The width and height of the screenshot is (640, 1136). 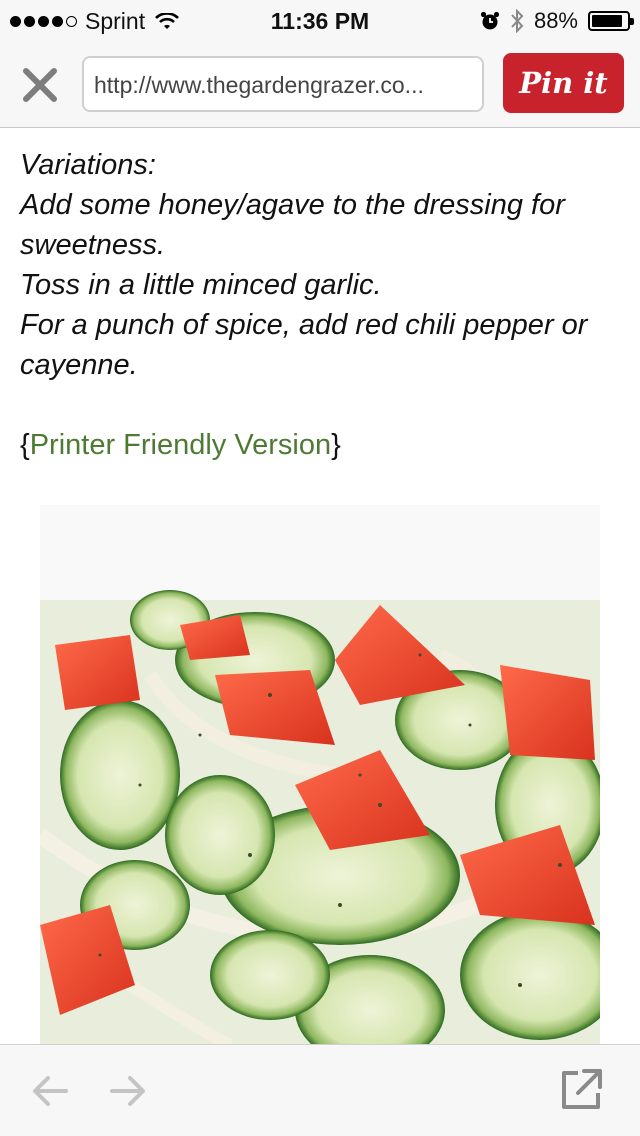 I want to click on printer-friendly-line: {Printer Friendly Version}, so click(x=320, y=445).